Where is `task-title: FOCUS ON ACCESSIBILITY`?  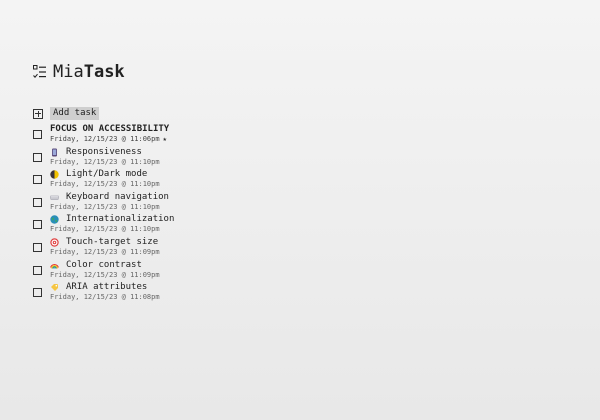 task-title: FOCUS ON ACCESSIBILITY is located at coordinates (109, 129).